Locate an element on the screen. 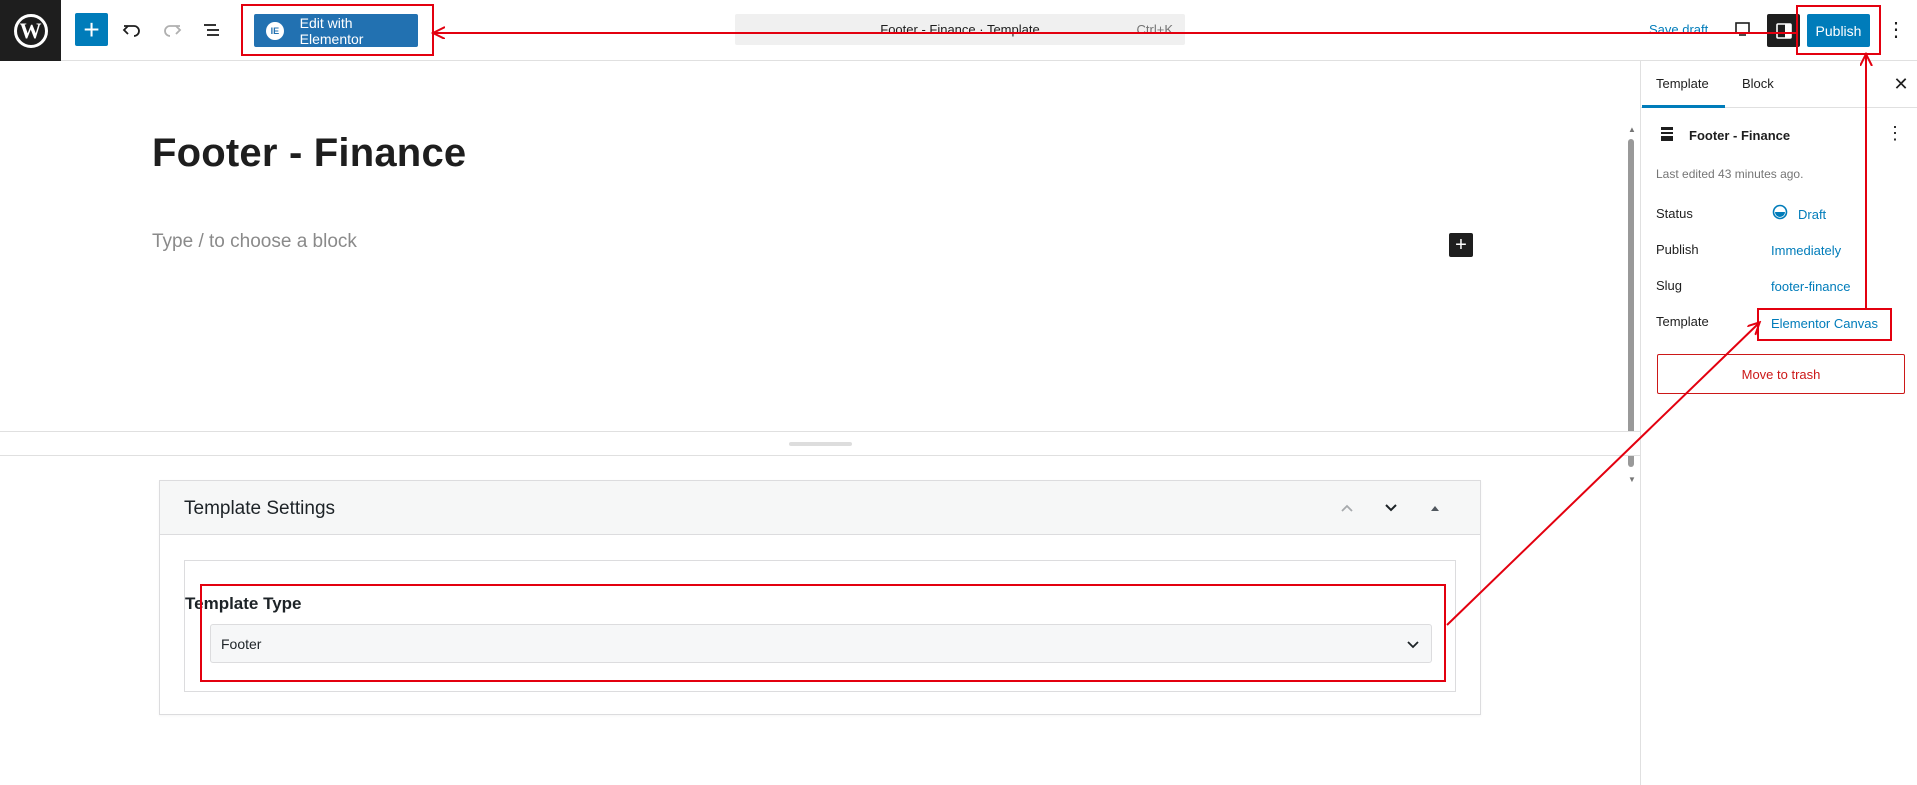  publish-button: Publish is located at coordinates (1838, 30).